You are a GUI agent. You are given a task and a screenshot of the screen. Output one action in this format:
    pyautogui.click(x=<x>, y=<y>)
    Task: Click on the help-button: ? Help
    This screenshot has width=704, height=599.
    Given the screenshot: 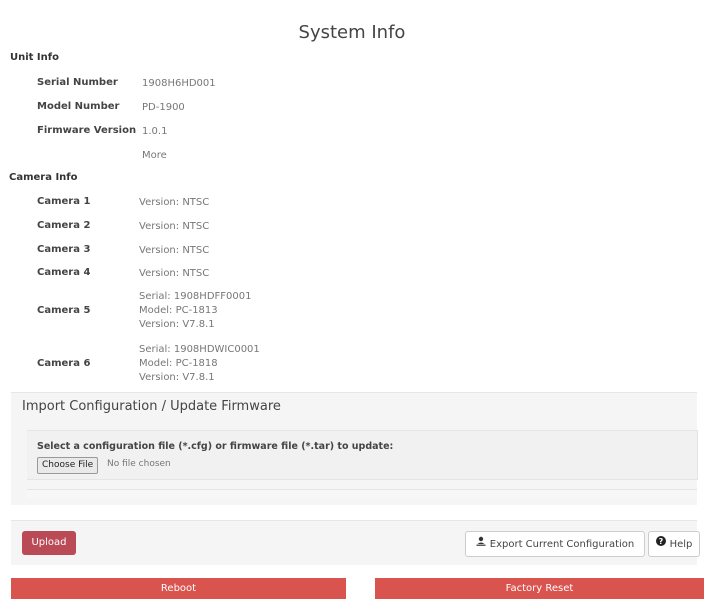 What is the action you would take?
    pyautogui.click(x=674, y=544)
    